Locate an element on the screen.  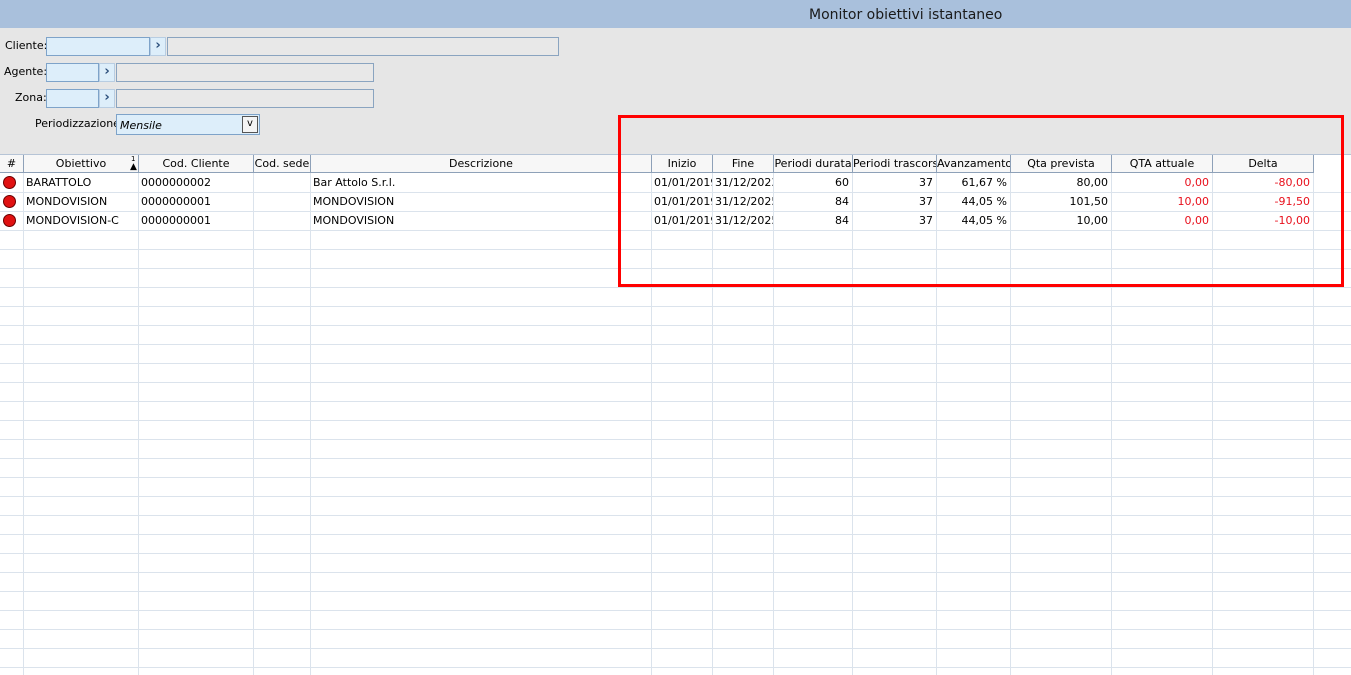
agente-label: Agente: is located at coordinates (26, 71).